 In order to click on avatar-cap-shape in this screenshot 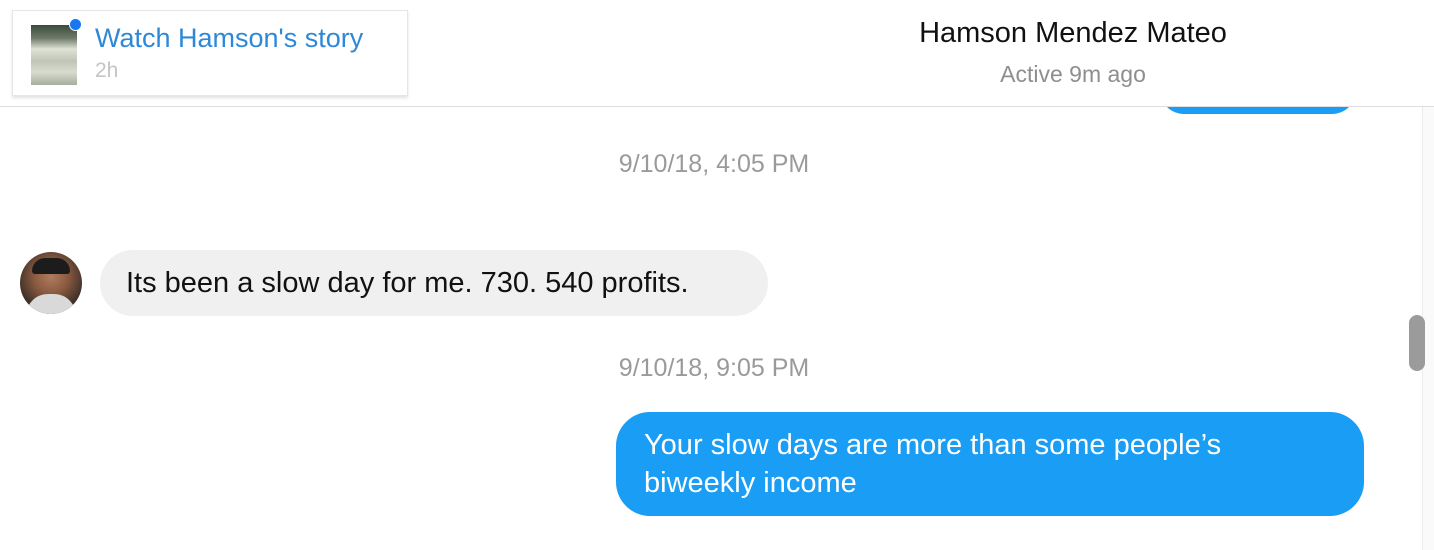, I will do `click(51, 266)`.